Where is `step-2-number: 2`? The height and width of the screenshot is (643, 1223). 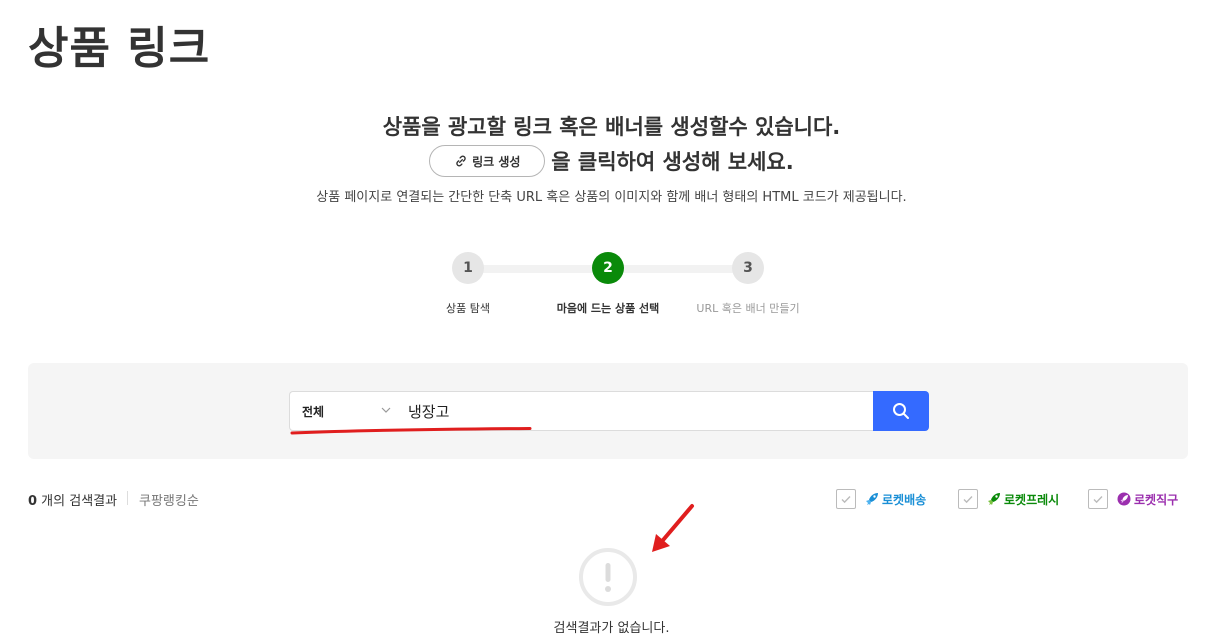 step-2-number: 2 is located at coordinates (608, 268).